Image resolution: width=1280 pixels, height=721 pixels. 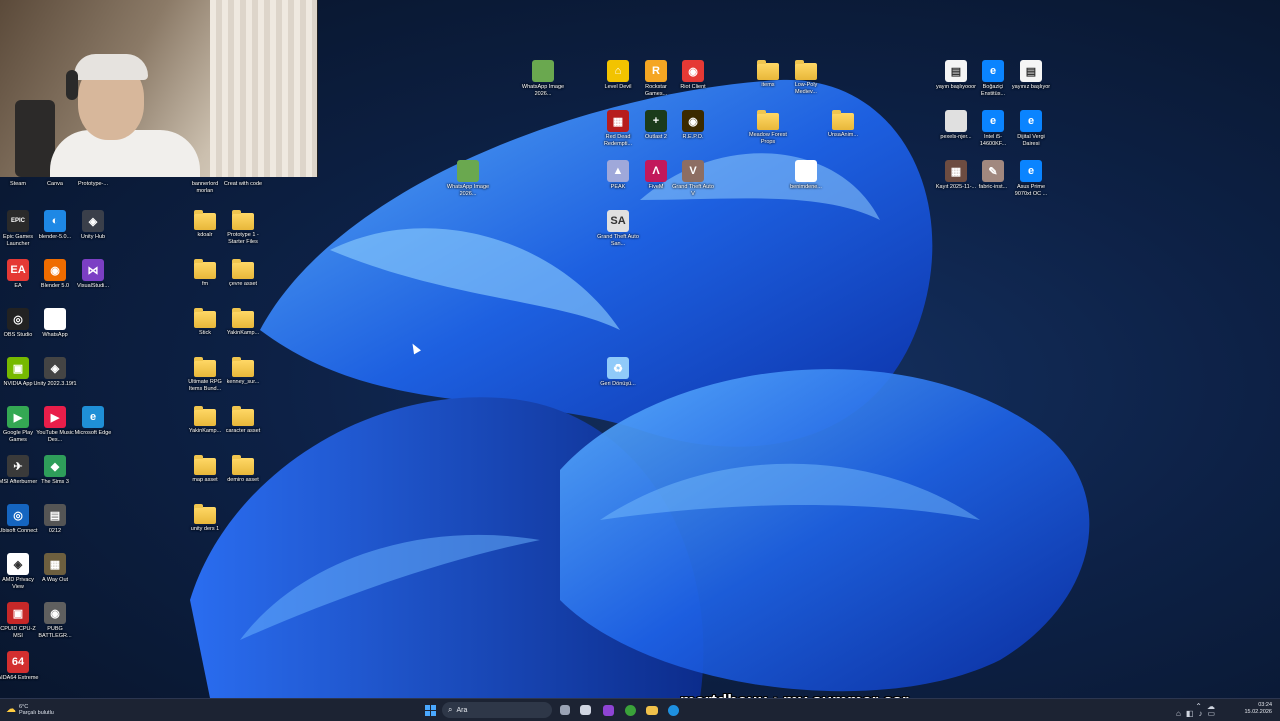 What do you see at coordinates (243, 480) in the screenshot?
I see `desktop-icon-label: demiro asset` at bounding box center [243, 480].